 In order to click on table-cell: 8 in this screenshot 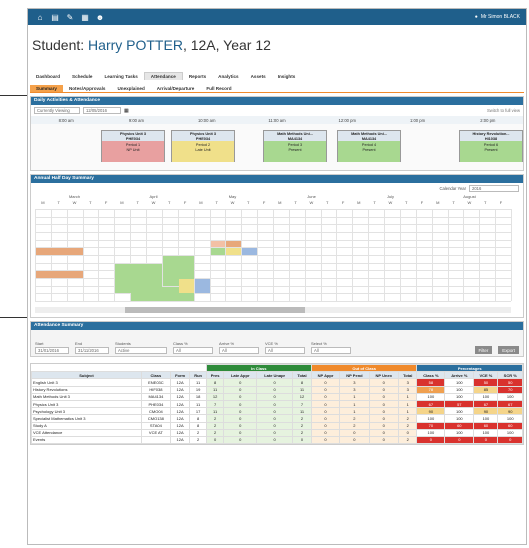, I will do `click(198, 418)`.